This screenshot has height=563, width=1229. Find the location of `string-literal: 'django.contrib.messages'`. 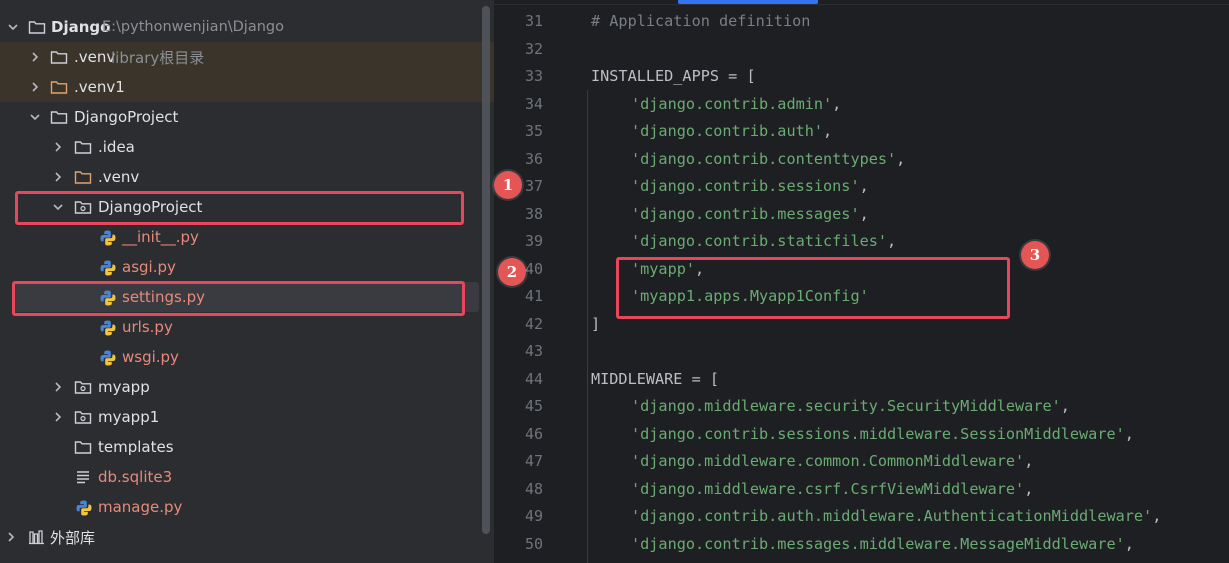

string-literal: 'django.contrib.messages' is located at coordinates (745, 214).